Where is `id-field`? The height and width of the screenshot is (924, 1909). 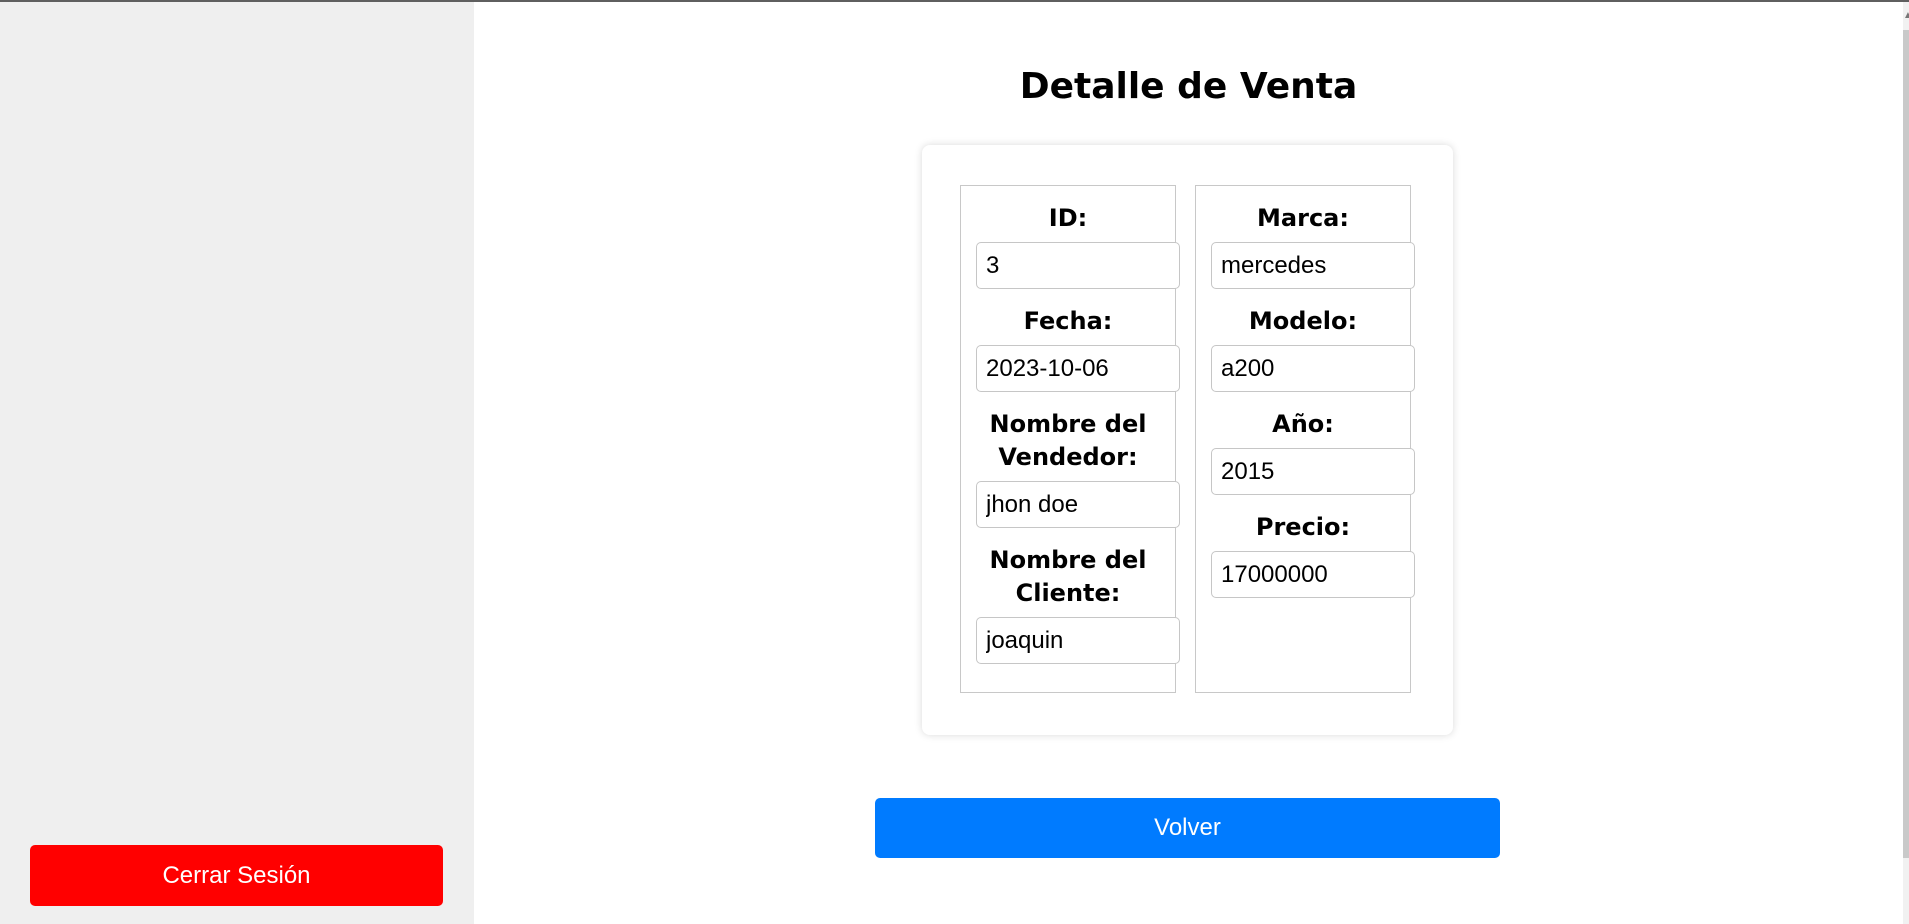
id-field is located at coordinates (1078, 265).